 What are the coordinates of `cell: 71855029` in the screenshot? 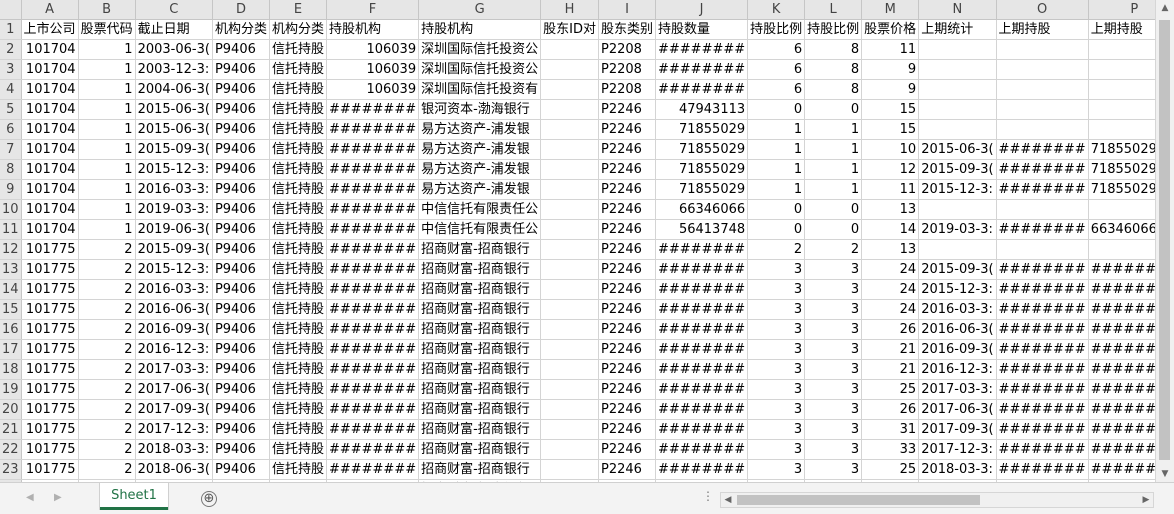 It's located at (1121, 169).